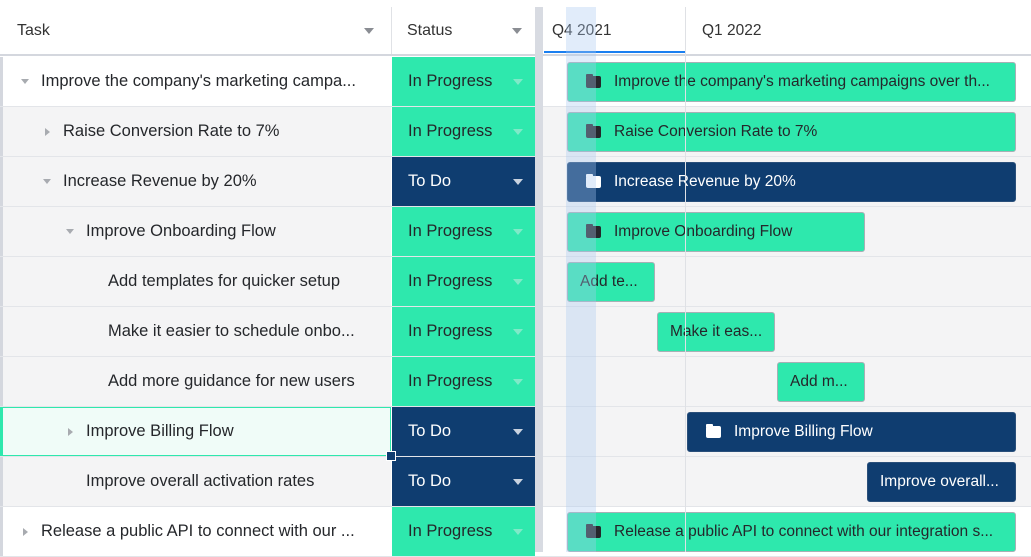 This screenshot has width=1031, height=557. I want to click on task-name: Raise Conversion Rate to 7%, so click(171, 131).